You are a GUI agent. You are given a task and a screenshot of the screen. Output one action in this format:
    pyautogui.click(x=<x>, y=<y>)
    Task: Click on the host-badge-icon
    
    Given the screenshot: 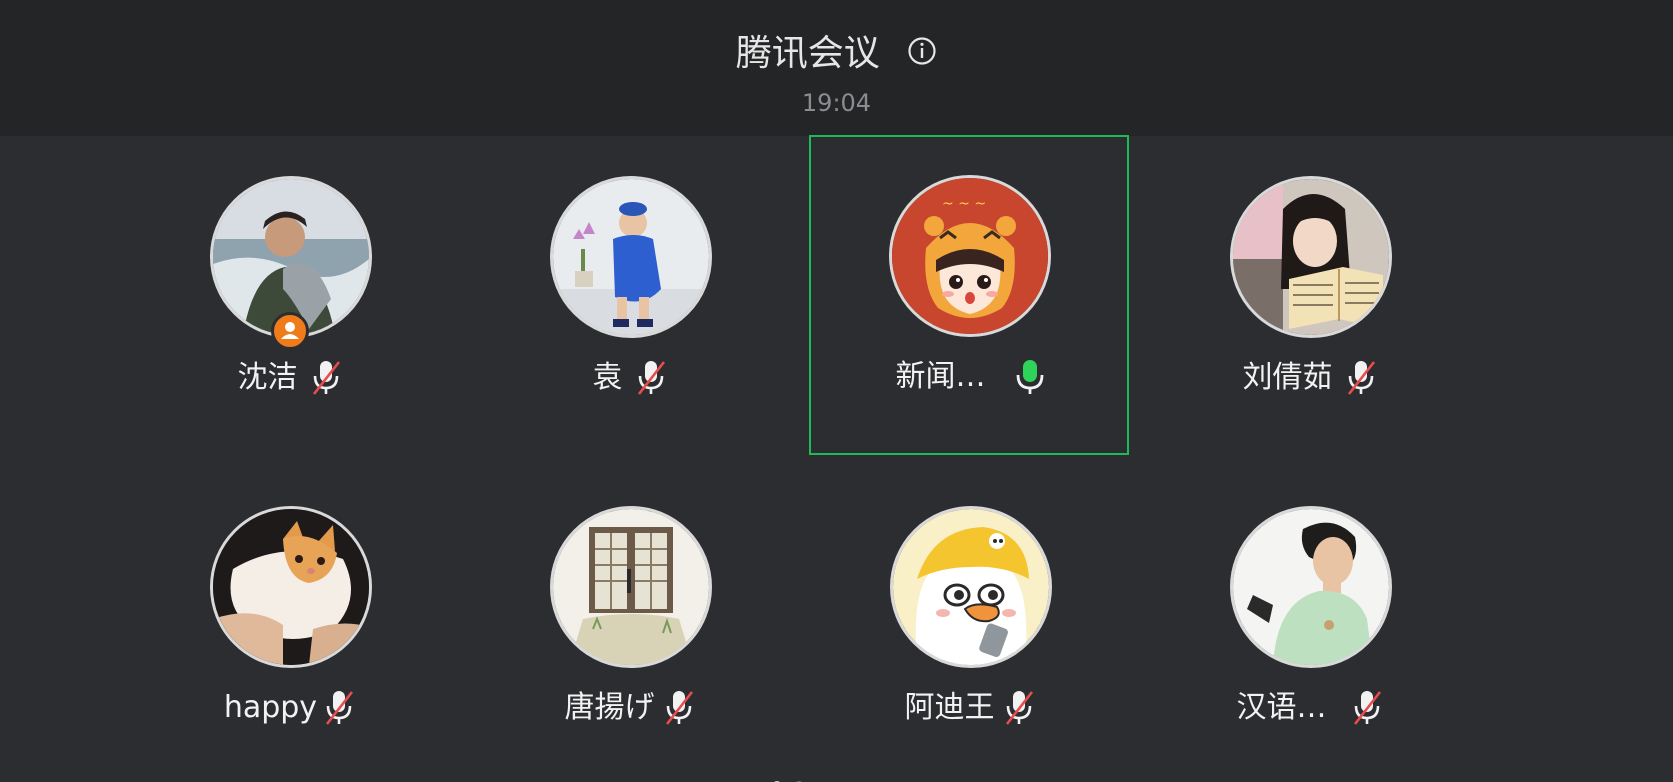 What is the action you would take?
    pyautogui.click(x=290, y=331)
    